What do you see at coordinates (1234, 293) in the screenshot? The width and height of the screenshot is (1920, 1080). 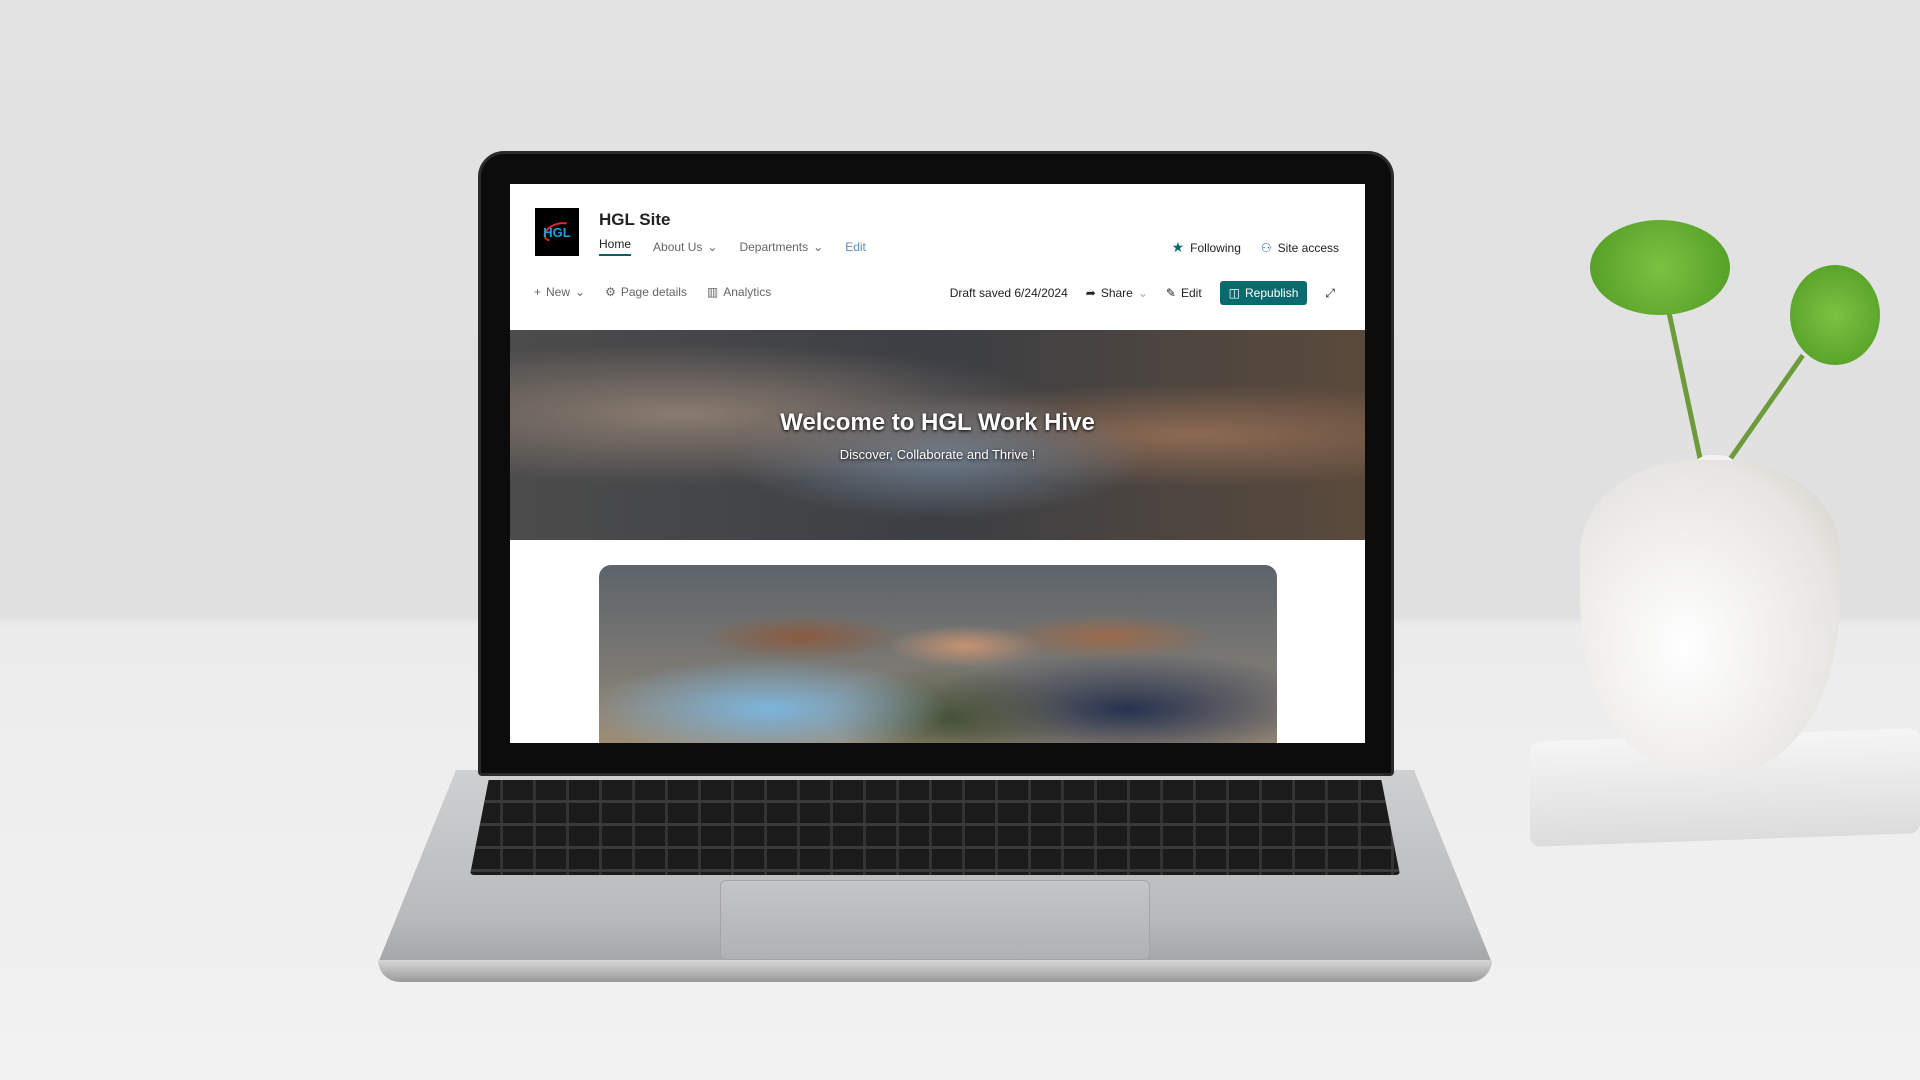 I see `book-icon: ◫` at bounding box center [1234, 293].